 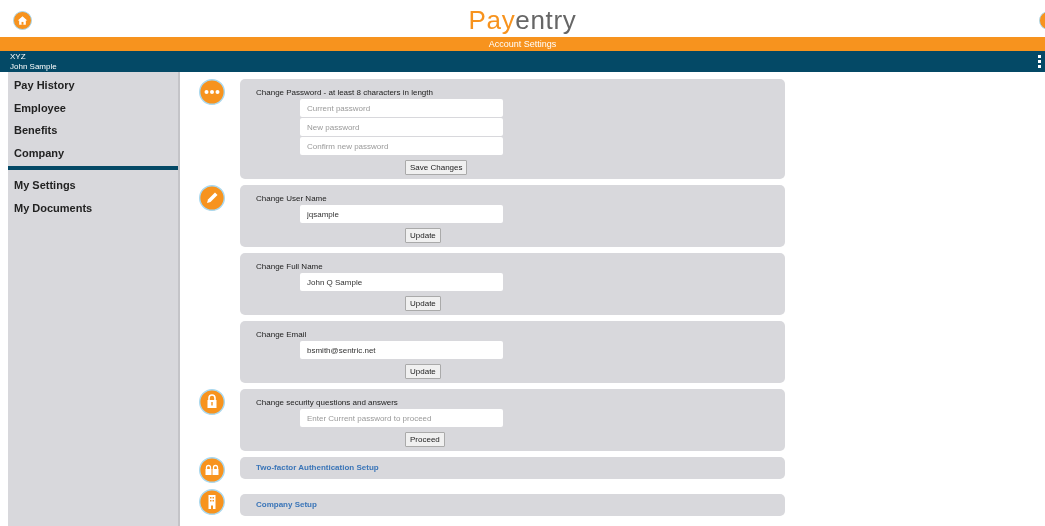 I want to click on sidebar-item: Company, so click(x=93, y=152).